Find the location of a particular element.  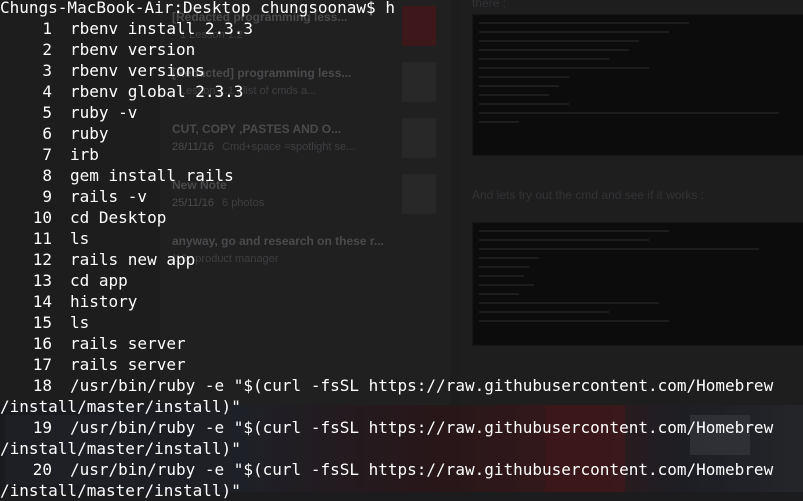

history-line: 2 rbenv version is located at coordinates (97, 49).